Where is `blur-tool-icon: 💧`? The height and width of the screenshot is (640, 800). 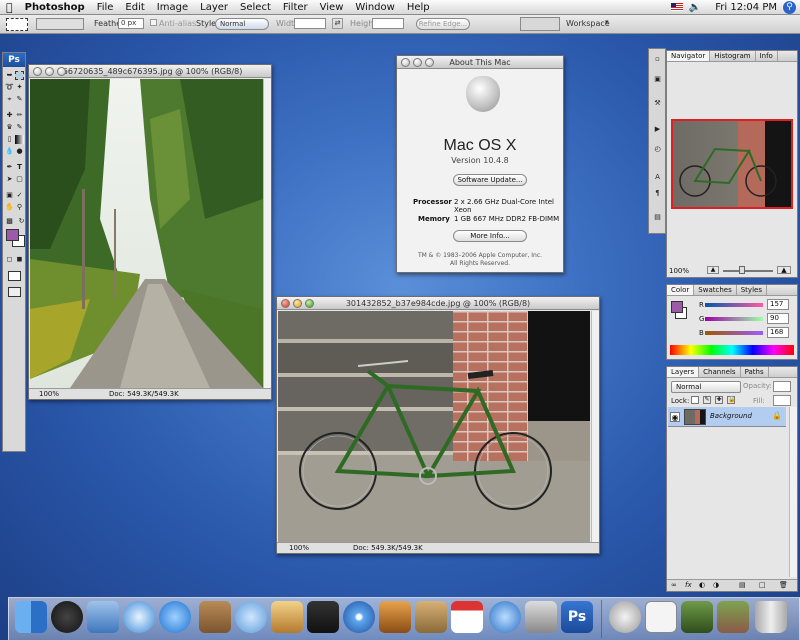
blur-tool-icon: 💧 is located at coordinates (9, 151).